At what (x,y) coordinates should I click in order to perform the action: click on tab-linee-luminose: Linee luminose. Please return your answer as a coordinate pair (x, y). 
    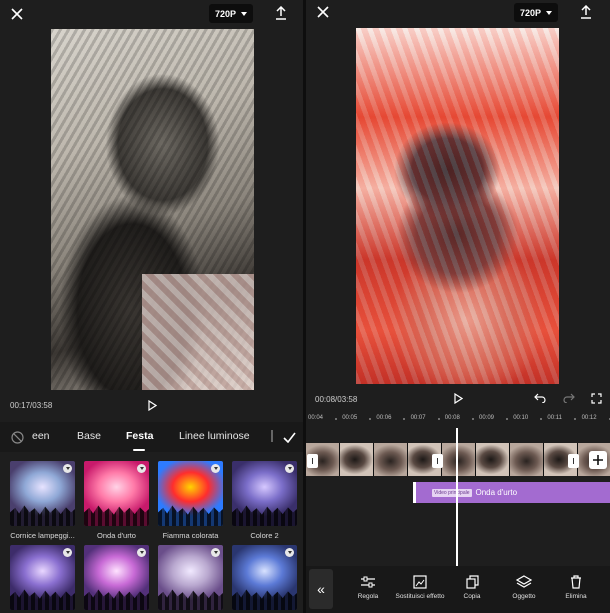
    Looking at the image, I should click on (214, 436).